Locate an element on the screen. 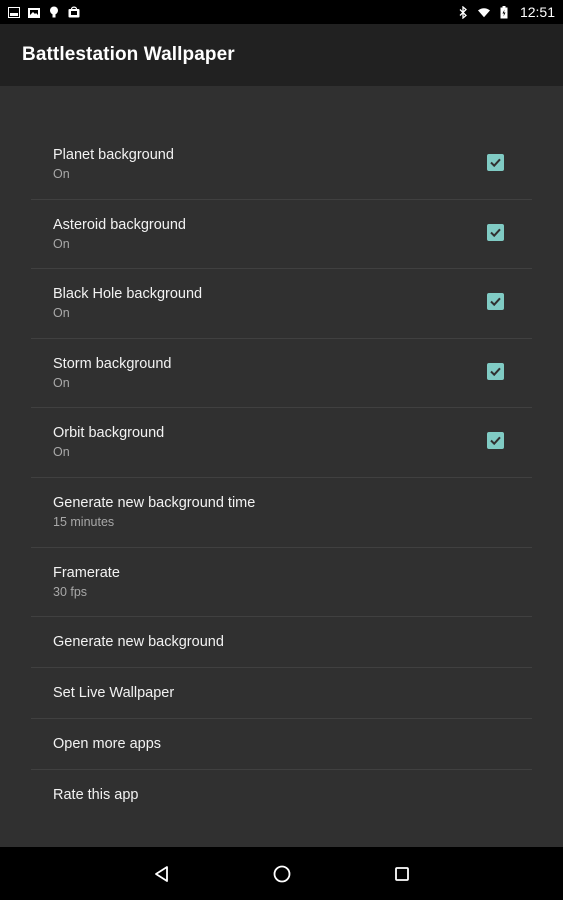 The image size is (563, 900). black-hole-background-checkbox is located at coordinates (495, 302).